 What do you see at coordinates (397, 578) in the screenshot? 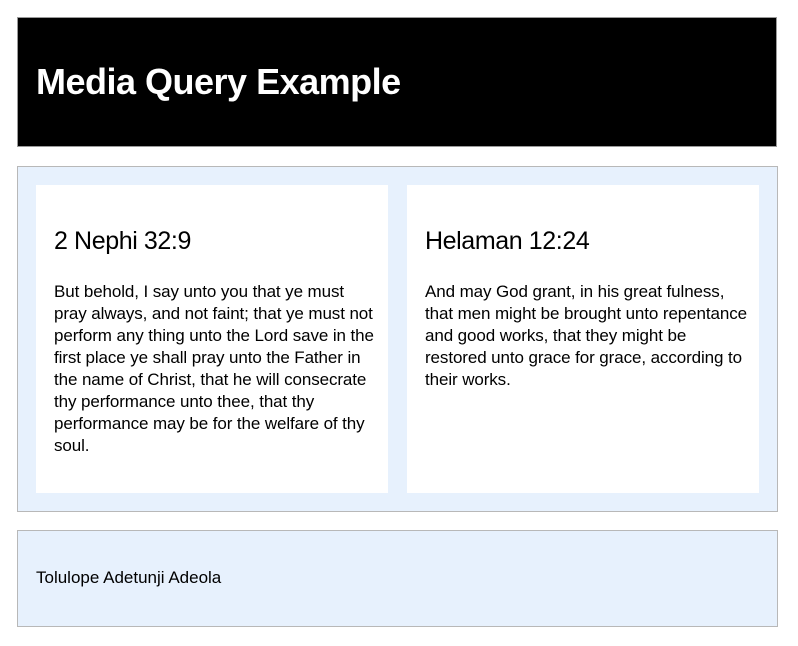
I see `site-footer: Tolulope Adetunji Adeola` at bounding box center [397, 578].